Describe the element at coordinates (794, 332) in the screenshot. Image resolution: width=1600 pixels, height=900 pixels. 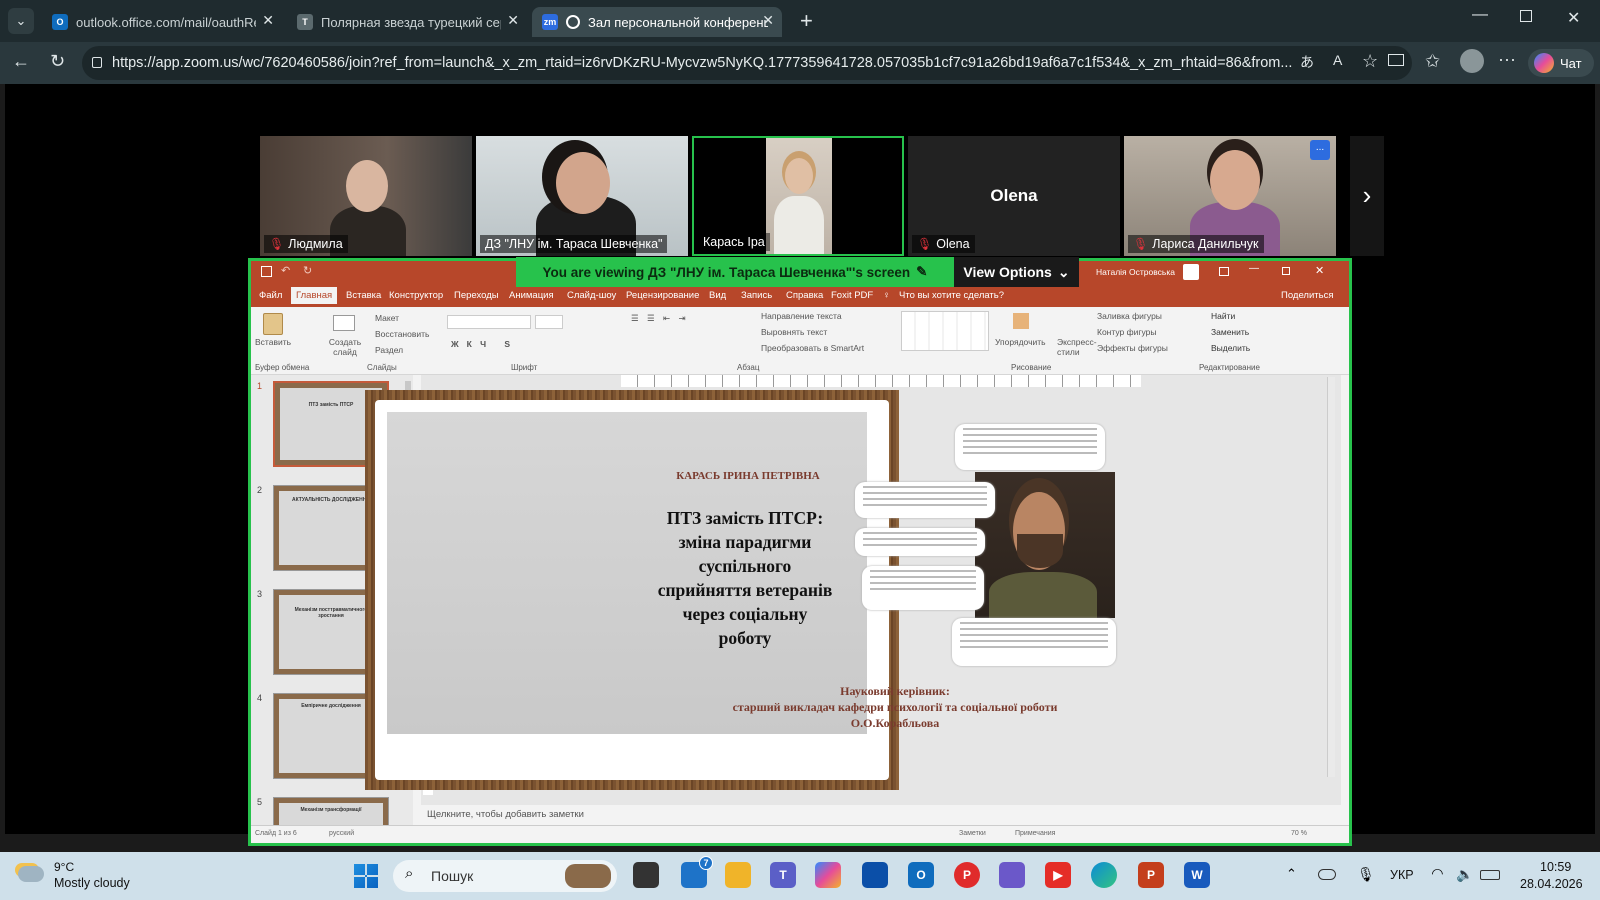
I see `align-text-button: Выровнять текст` at that location.